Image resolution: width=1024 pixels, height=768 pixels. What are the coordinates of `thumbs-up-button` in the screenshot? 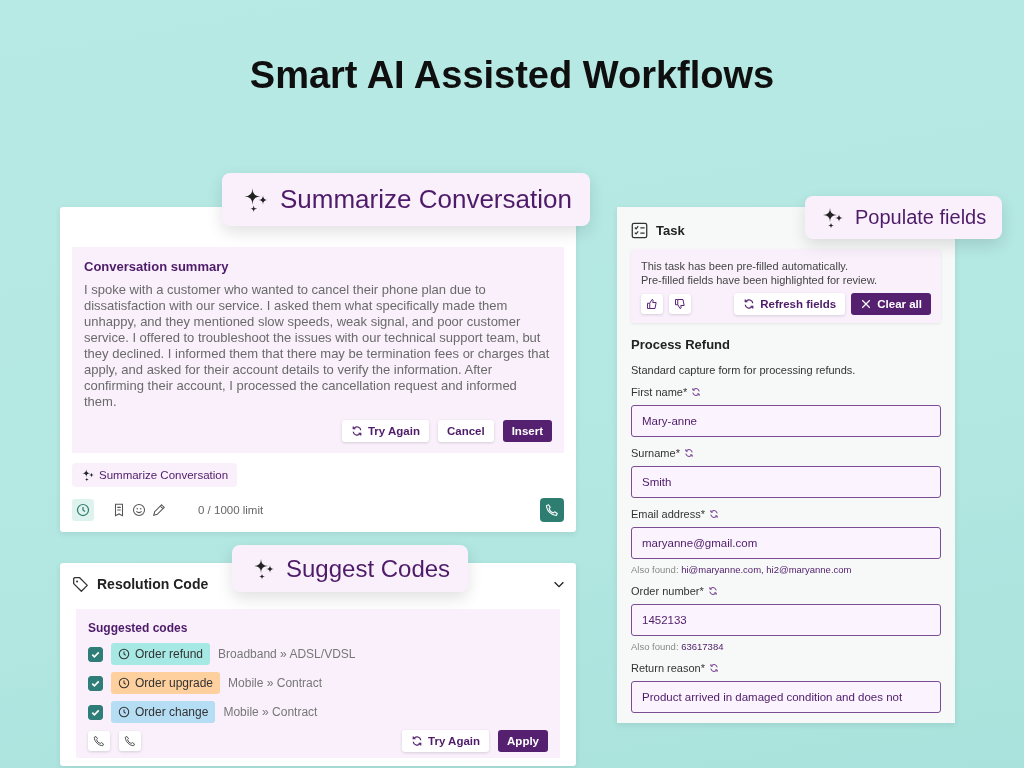 It's located at (652, 304).